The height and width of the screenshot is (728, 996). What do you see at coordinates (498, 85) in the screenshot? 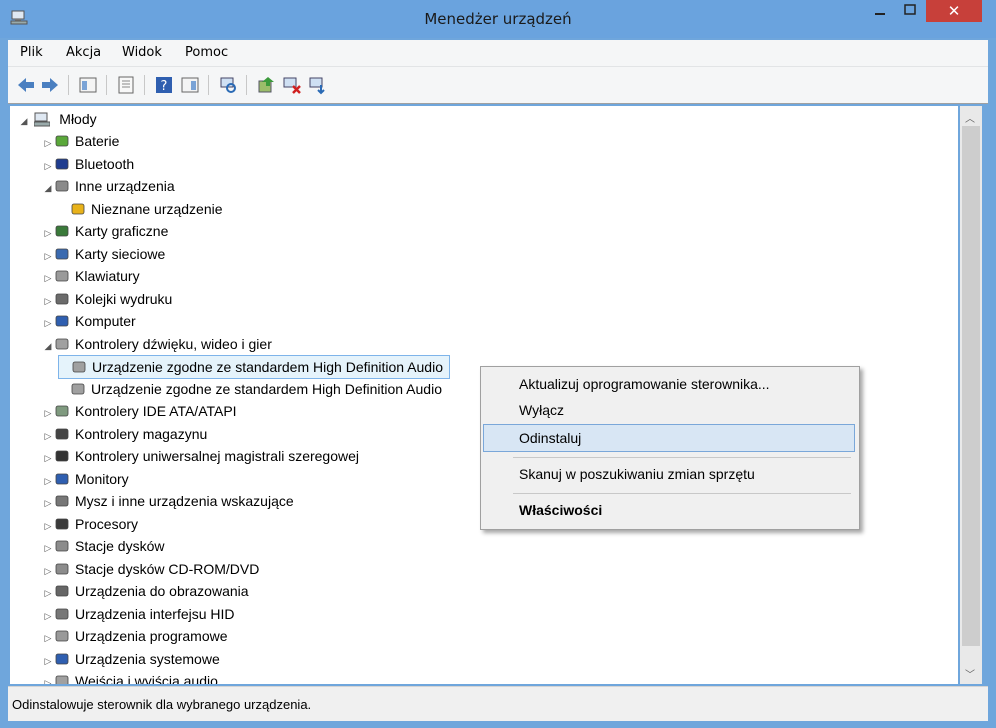
I see `toolbar: ?` at bounding box center [498, 85].